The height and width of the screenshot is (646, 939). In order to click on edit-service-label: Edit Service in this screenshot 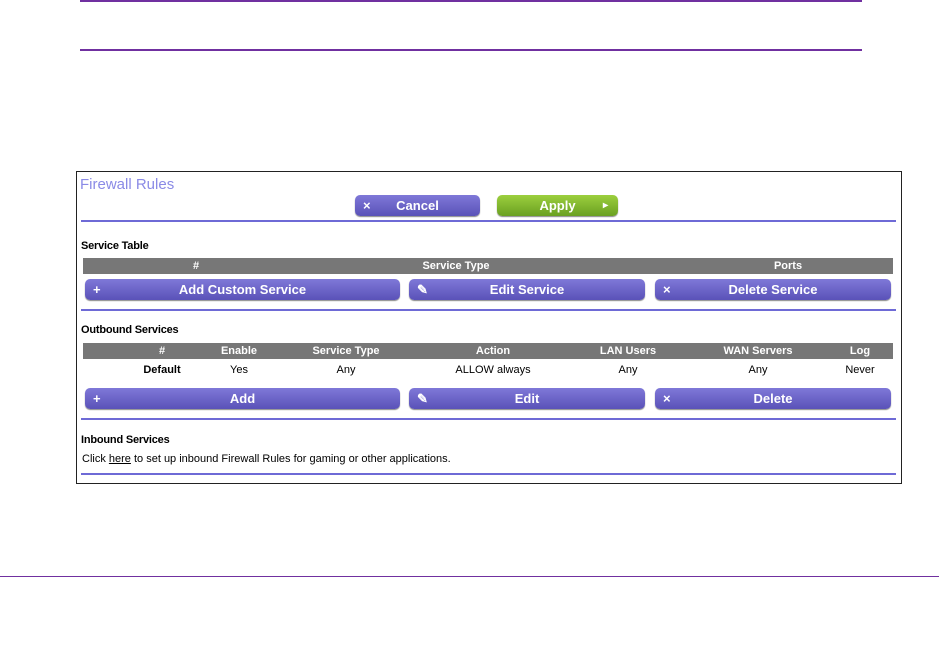, I will do `click(527, 289)`.